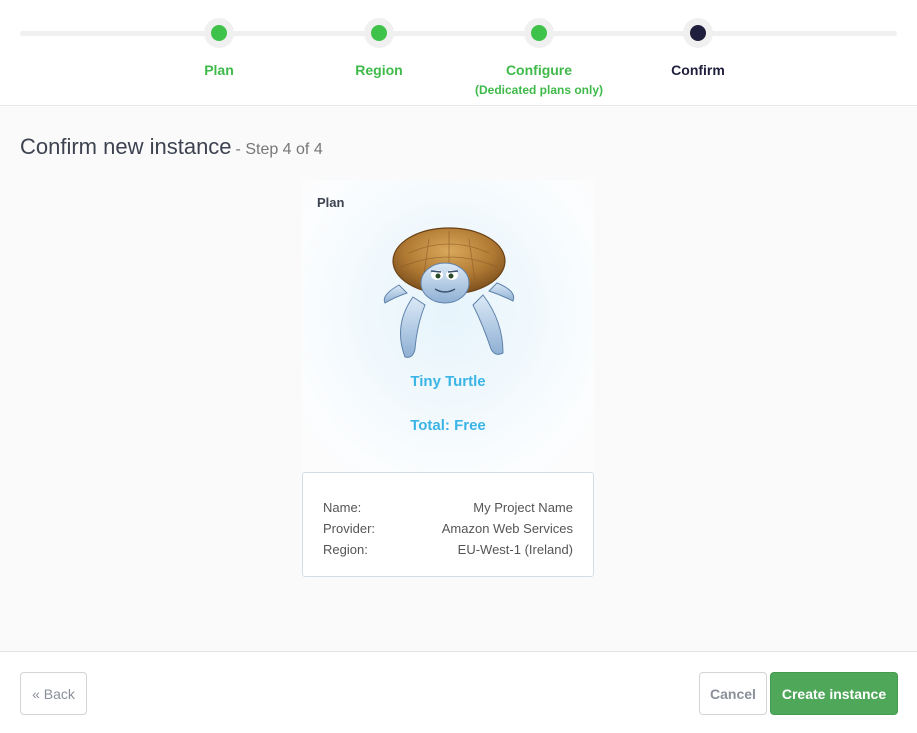  I want to click on step-label: Region, so click(379, 70).